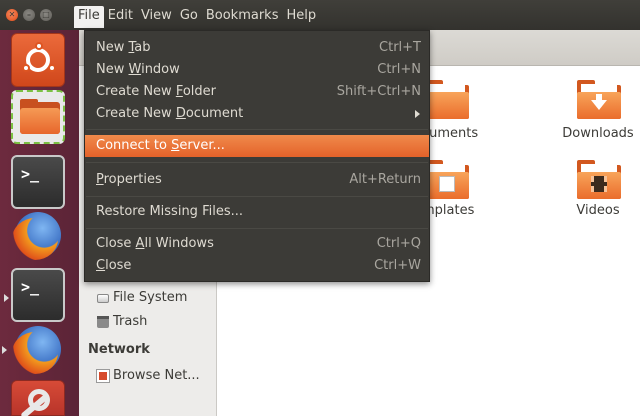 This screenshot has height=416, width=640. I want to click on sidebar-item-label: File System, so click(150, 297).